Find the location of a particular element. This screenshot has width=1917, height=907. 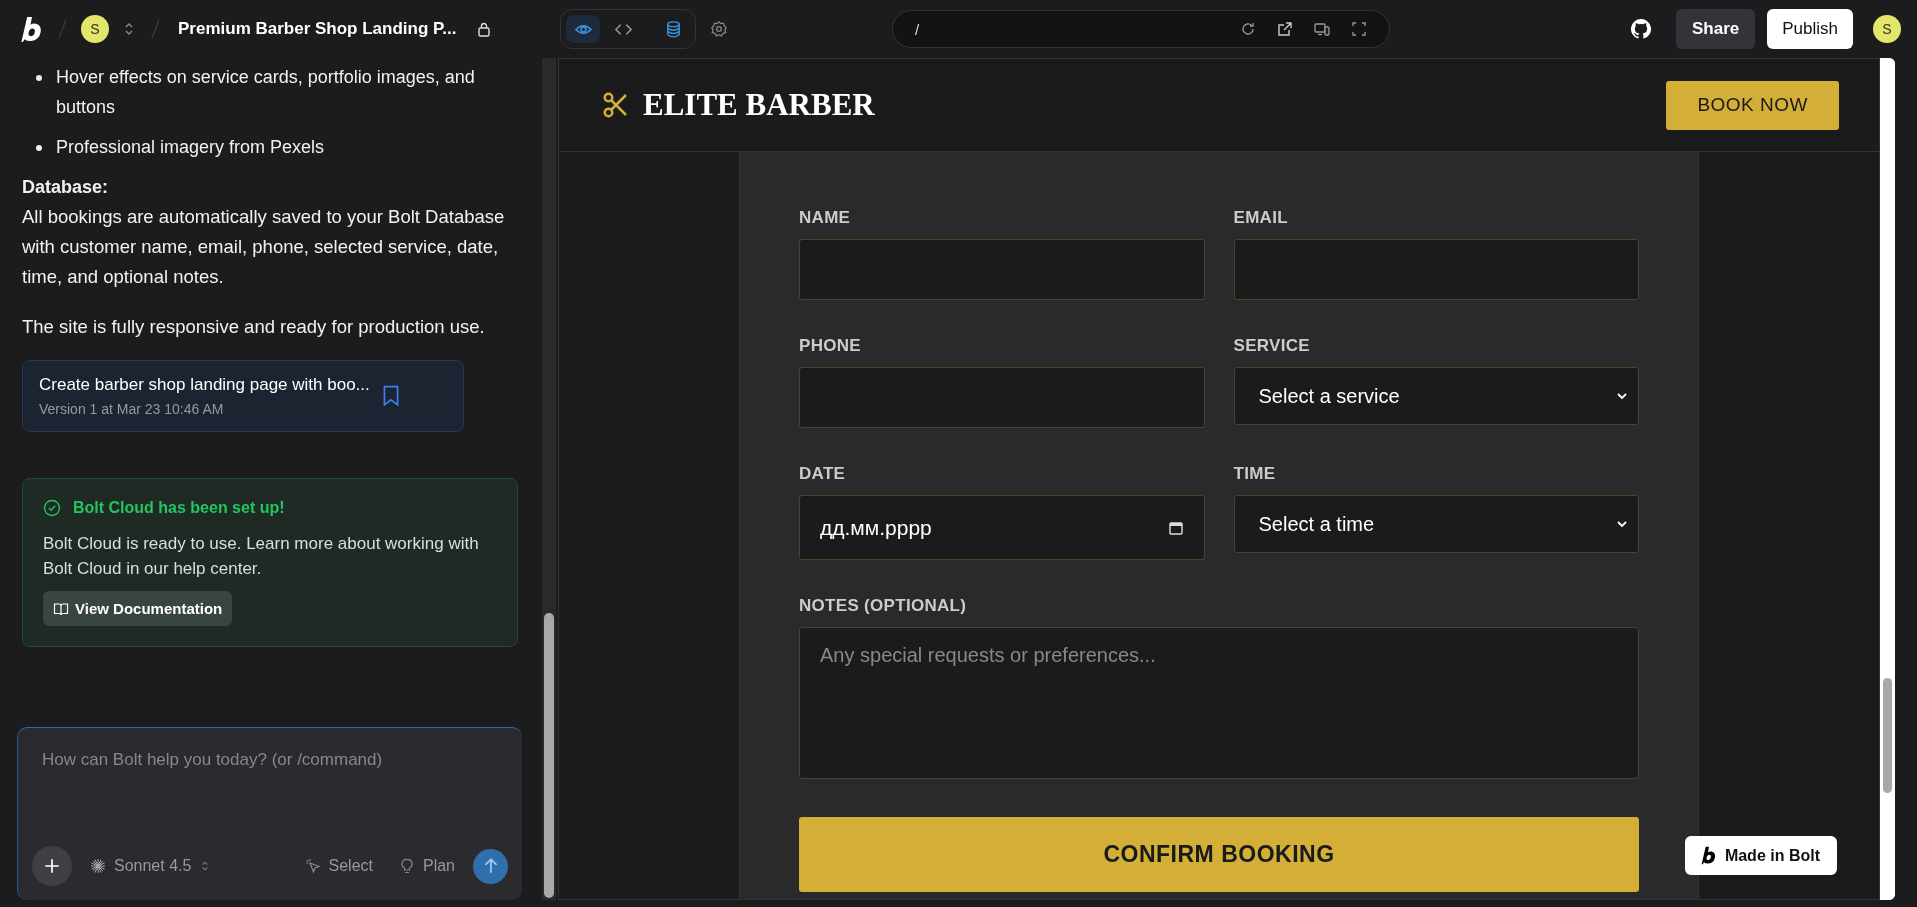

field-label: SERVICE is located at coordinates (1272, 346).